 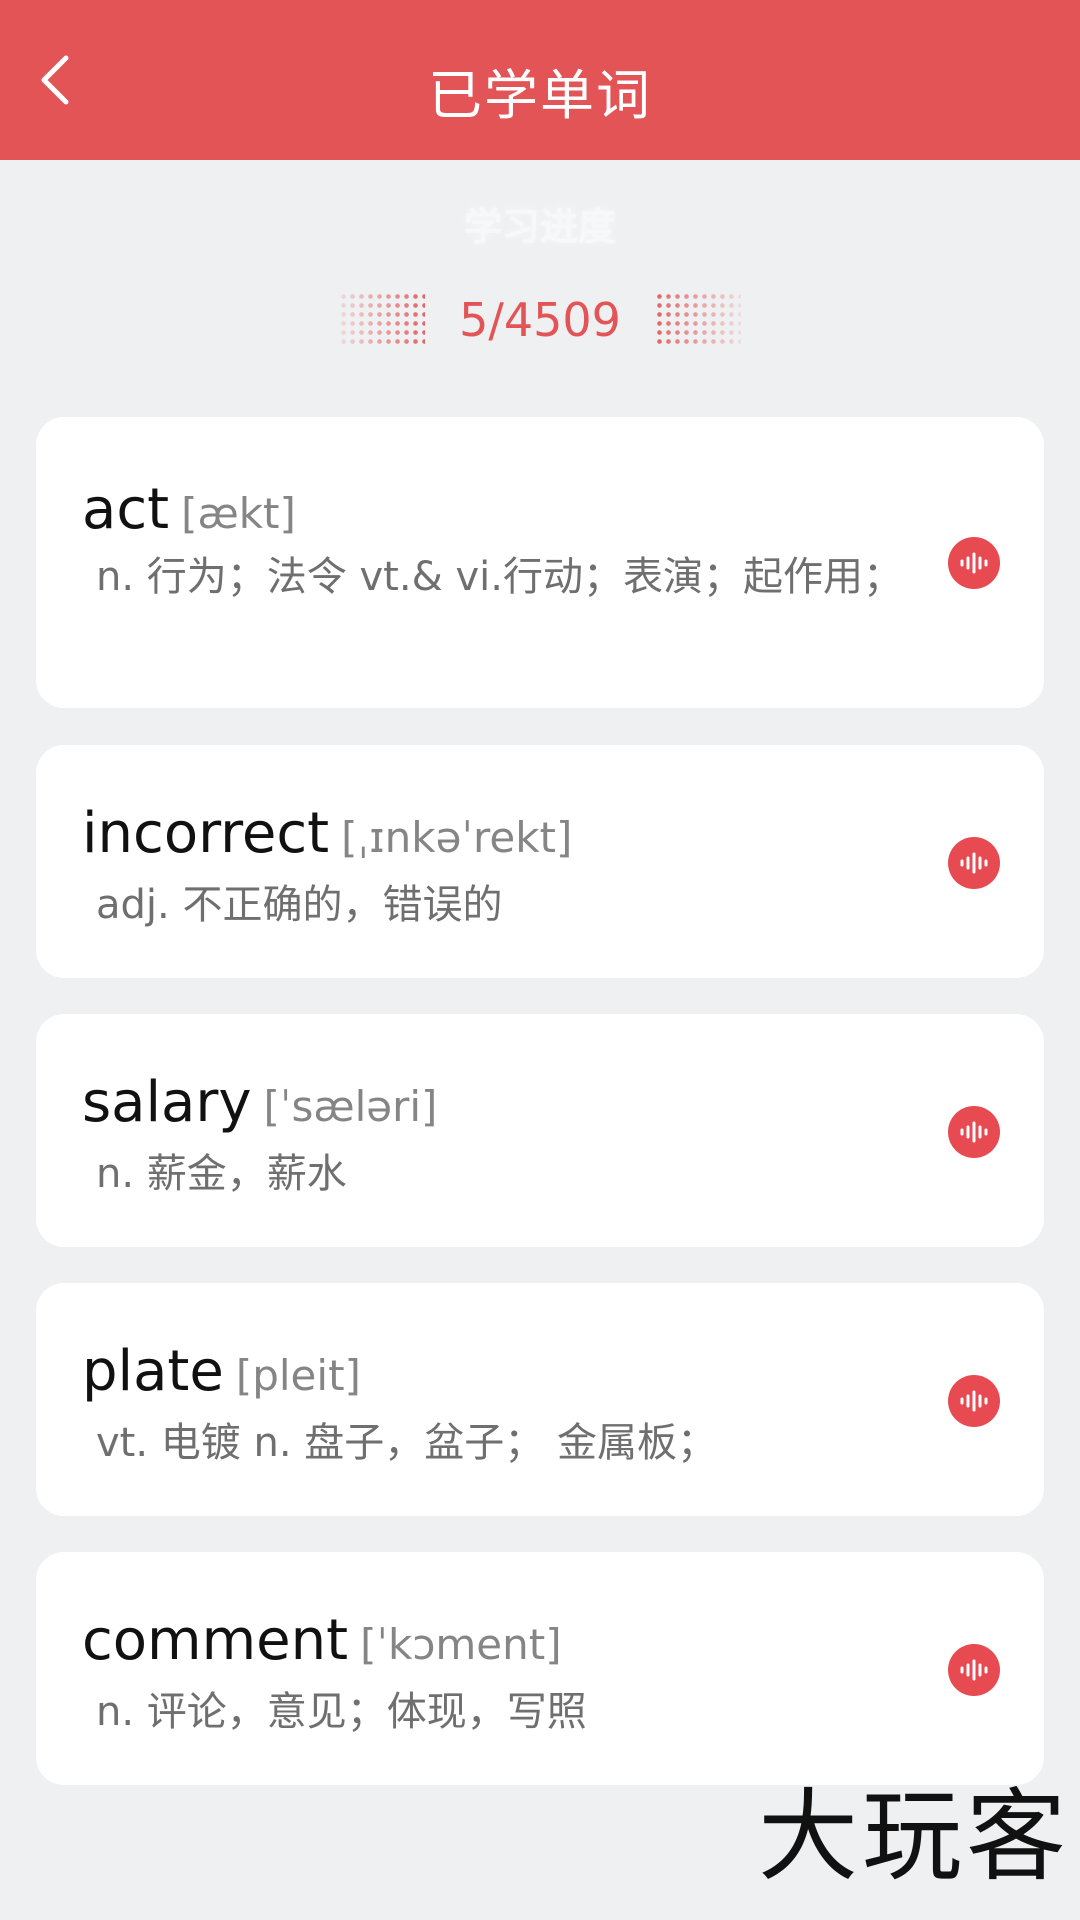 I want to click on progress-label: 学习进度, so click(x=539, y=227).